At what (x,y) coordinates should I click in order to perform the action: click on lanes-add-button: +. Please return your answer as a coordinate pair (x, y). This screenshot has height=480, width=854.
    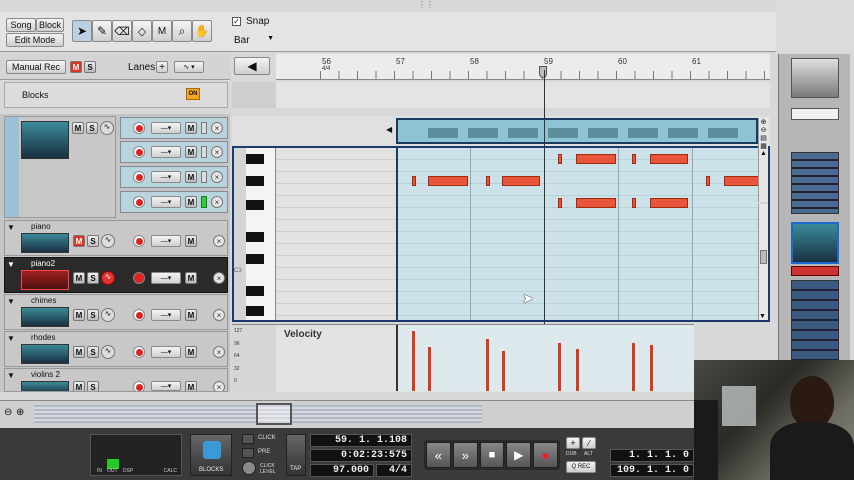
    Looking at the image, I should click on (162, 67).